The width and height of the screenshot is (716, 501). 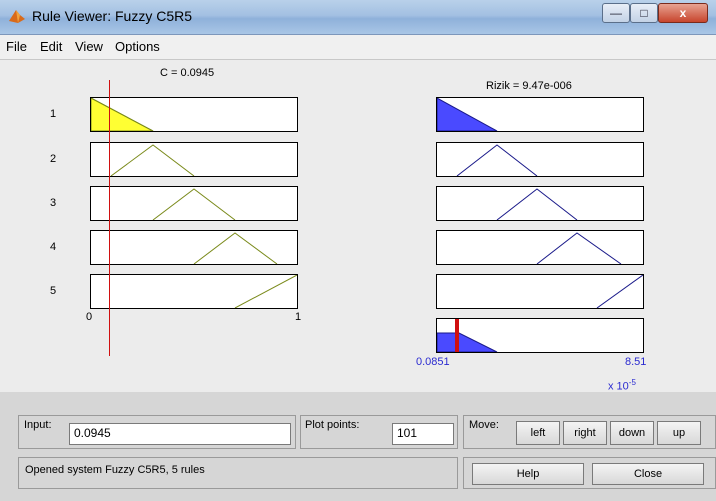 I want to click on rule-number-2: 2, so click(x=53, y=159).